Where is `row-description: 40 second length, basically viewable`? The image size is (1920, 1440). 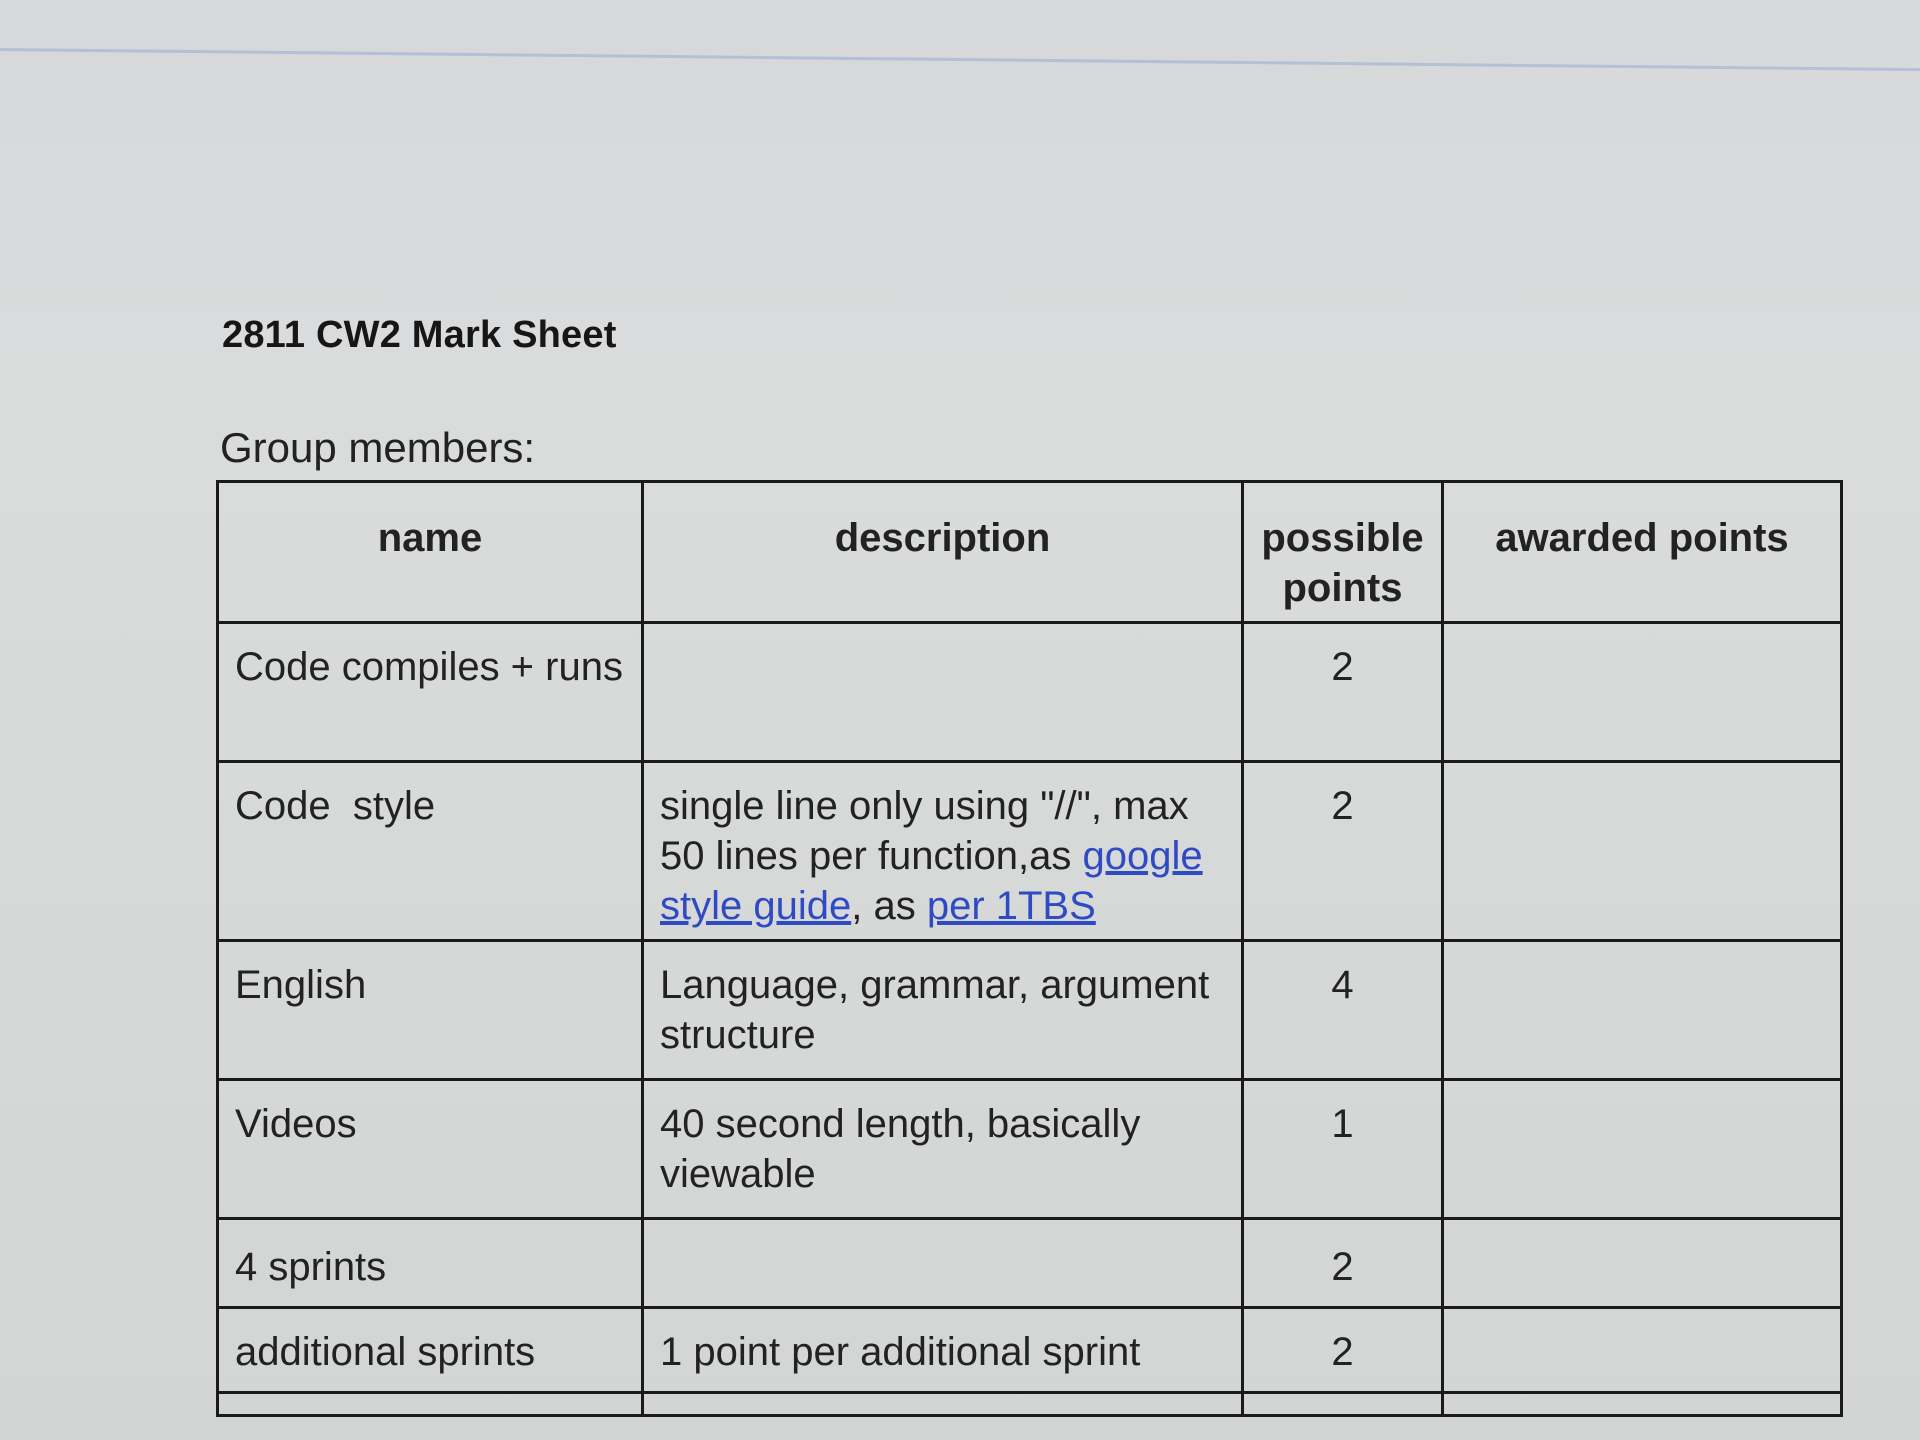
row-description: 40 second length, basically viewable is located at coordinates (942, 1149).